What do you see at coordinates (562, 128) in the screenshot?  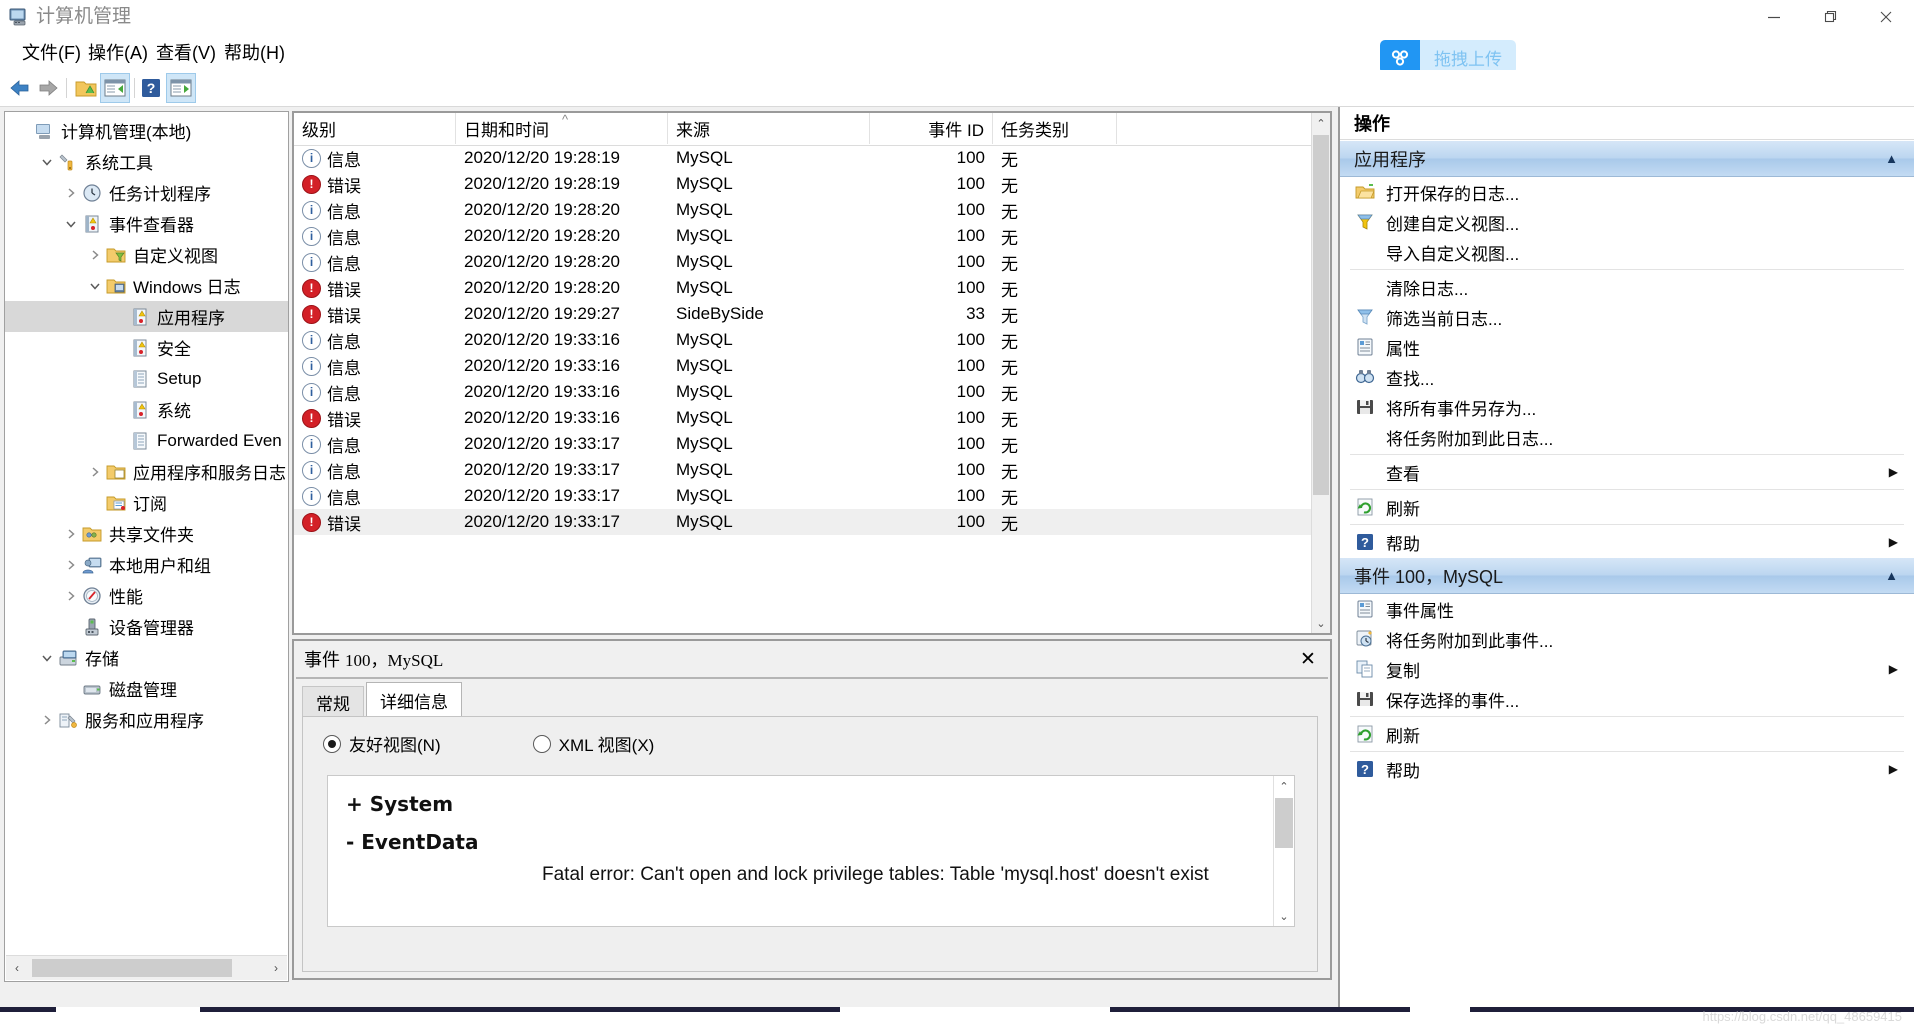 I see `column-header-1: 日期和时间 ^` at bounding box center [562, 128].